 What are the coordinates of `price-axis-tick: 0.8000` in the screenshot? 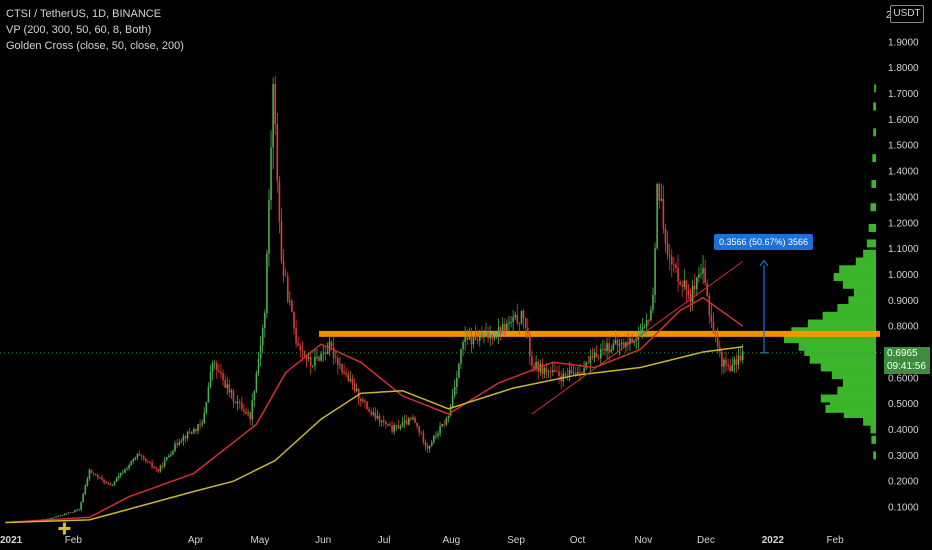 It's located at (903, 327).